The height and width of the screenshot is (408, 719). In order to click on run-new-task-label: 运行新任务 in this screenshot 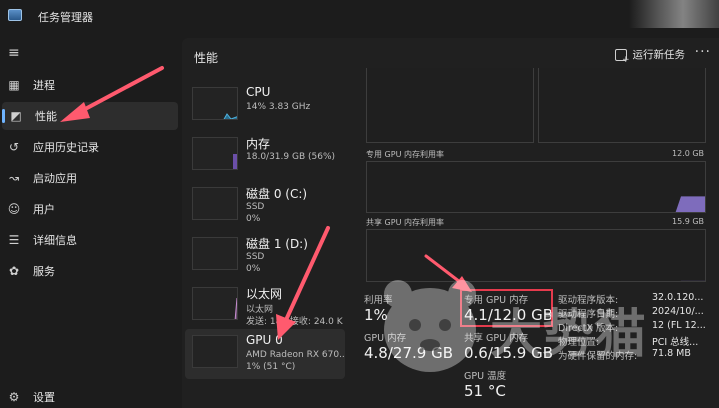, I will do `click(659, 55)`.